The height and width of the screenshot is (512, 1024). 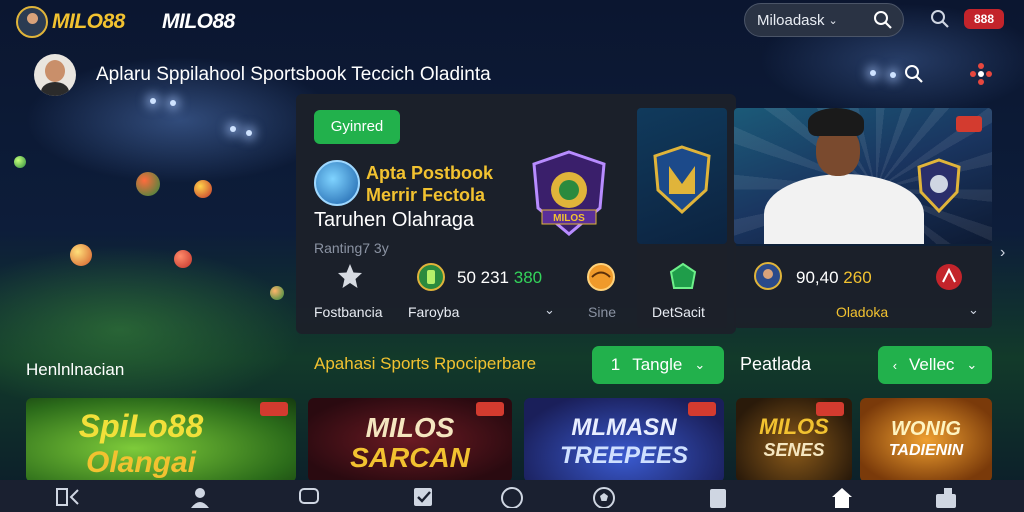 What do you see at coordinates (926, 450) in the screenshot?
I see `tile-line2: TADIENIN` at bounding box center [926, 450].